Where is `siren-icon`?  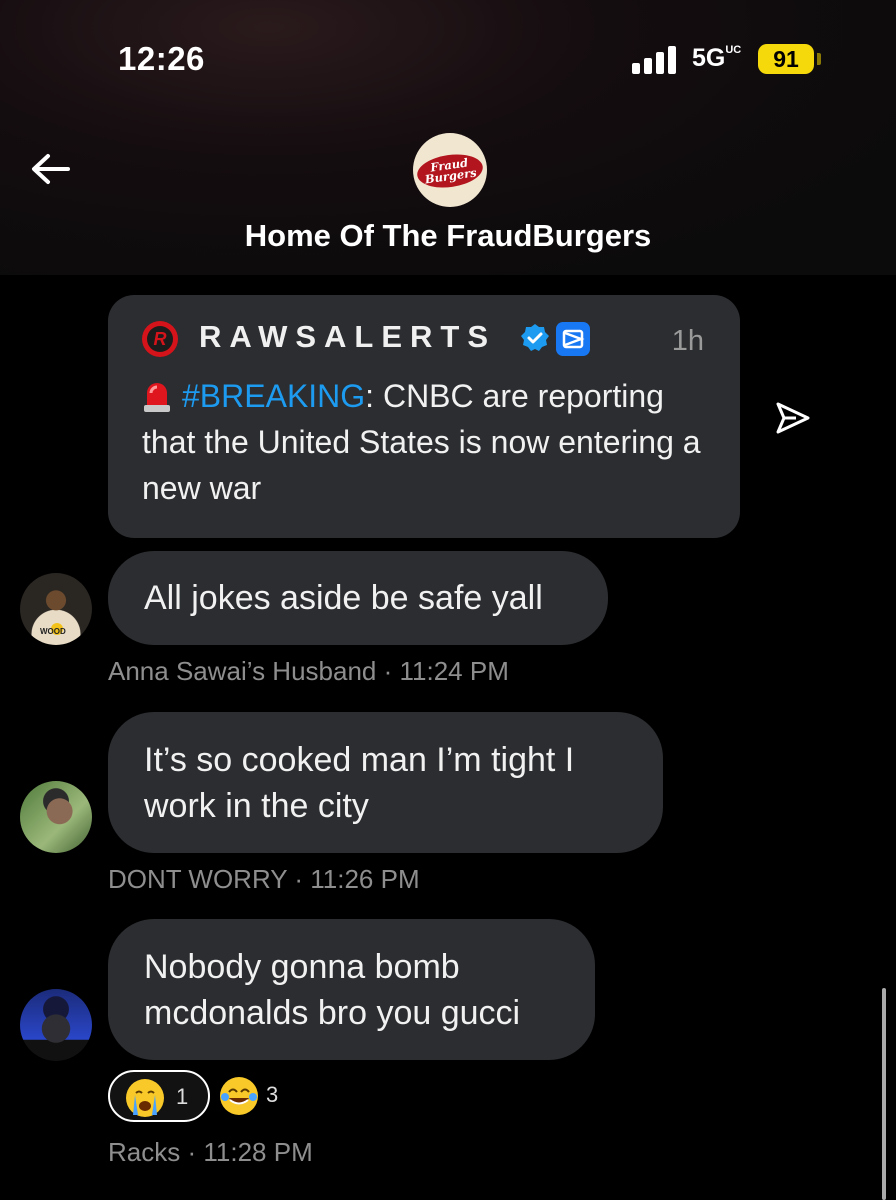 siren-icon is located at coordinates (157, 395).